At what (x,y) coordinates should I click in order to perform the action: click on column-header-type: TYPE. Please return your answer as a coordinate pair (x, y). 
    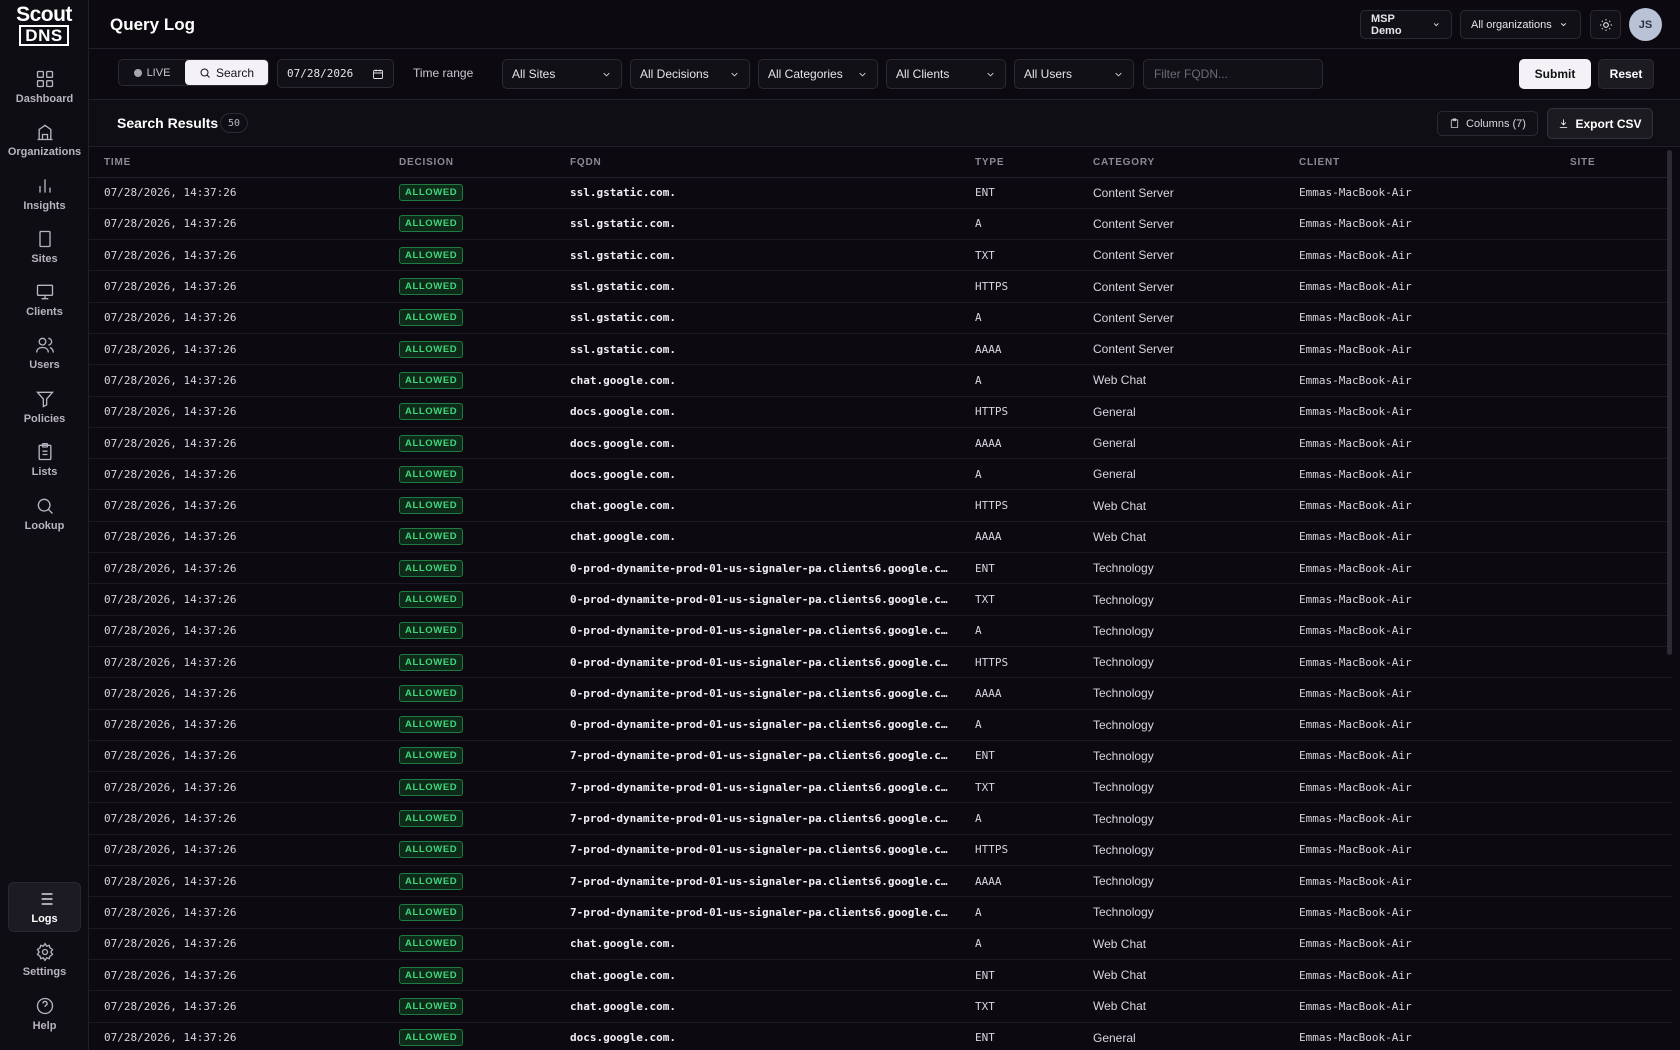
    Looking at the image, I should click on (1034, 163).